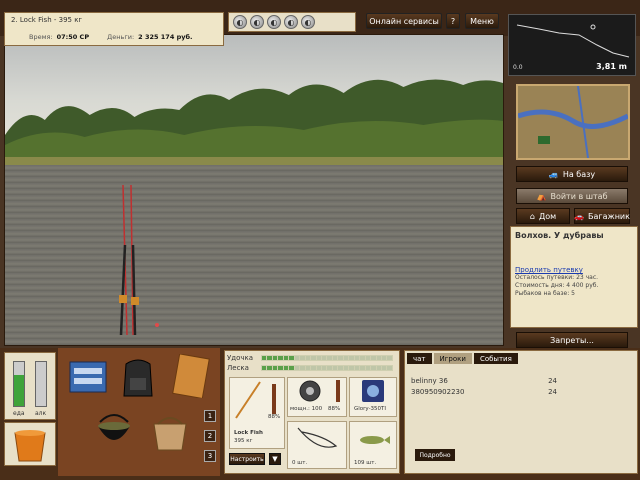  Describe the element at coordinates (254, 122) in the screenshot. I see `forest-shoreline` at that location.